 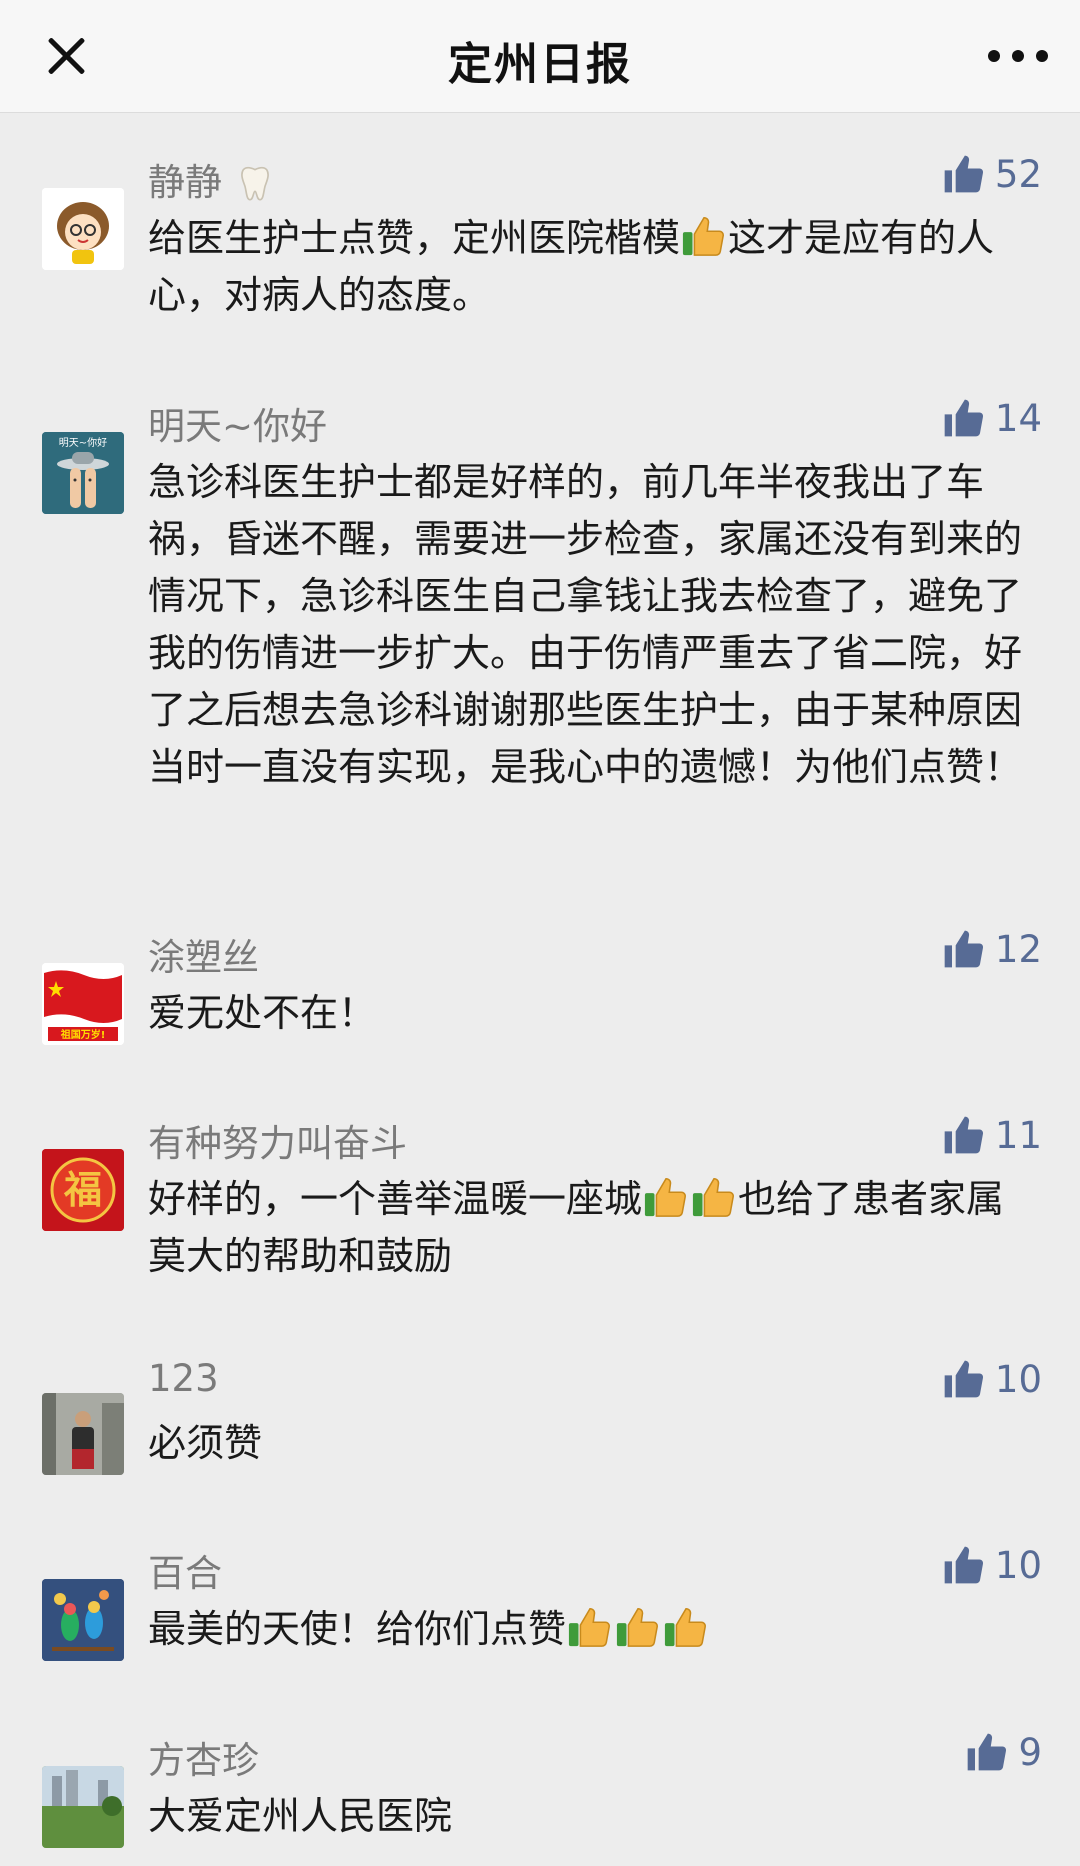 What do you see at coordinates (991, 949) in the screenshot?
I see `like-button: 12` at bounding box center [991, 949].